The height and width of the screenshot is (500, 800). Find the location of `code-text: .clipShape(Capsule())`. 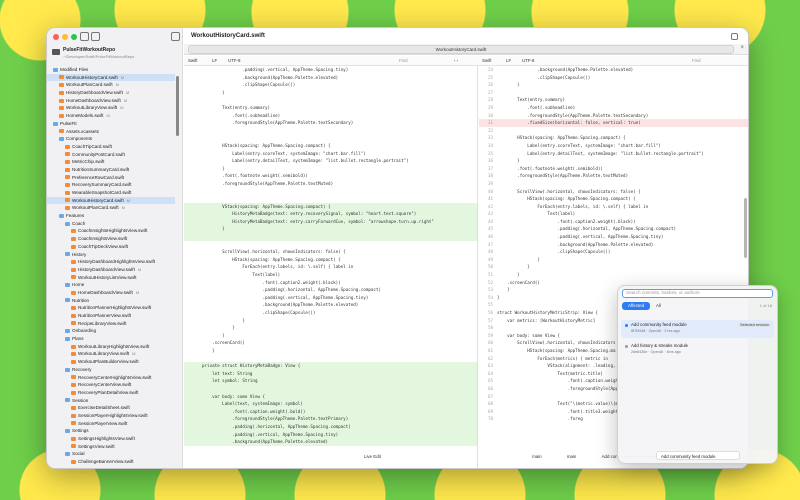

code-text: .clipShape(Capsule()) is located at coordinates (259, 312).